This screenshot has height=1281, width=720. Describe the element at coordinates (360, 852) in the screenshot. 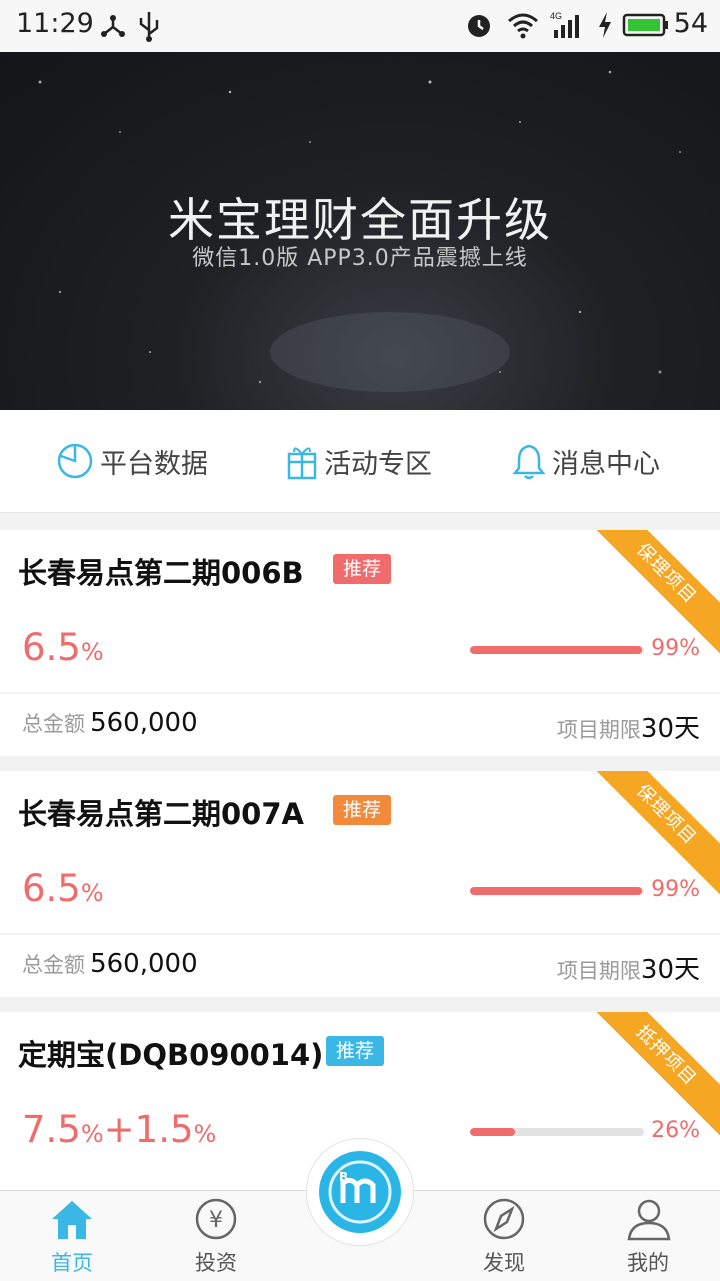

I see `product-card-main: 长春易点第二期007A 推荐 6.5% 99%` at that location.